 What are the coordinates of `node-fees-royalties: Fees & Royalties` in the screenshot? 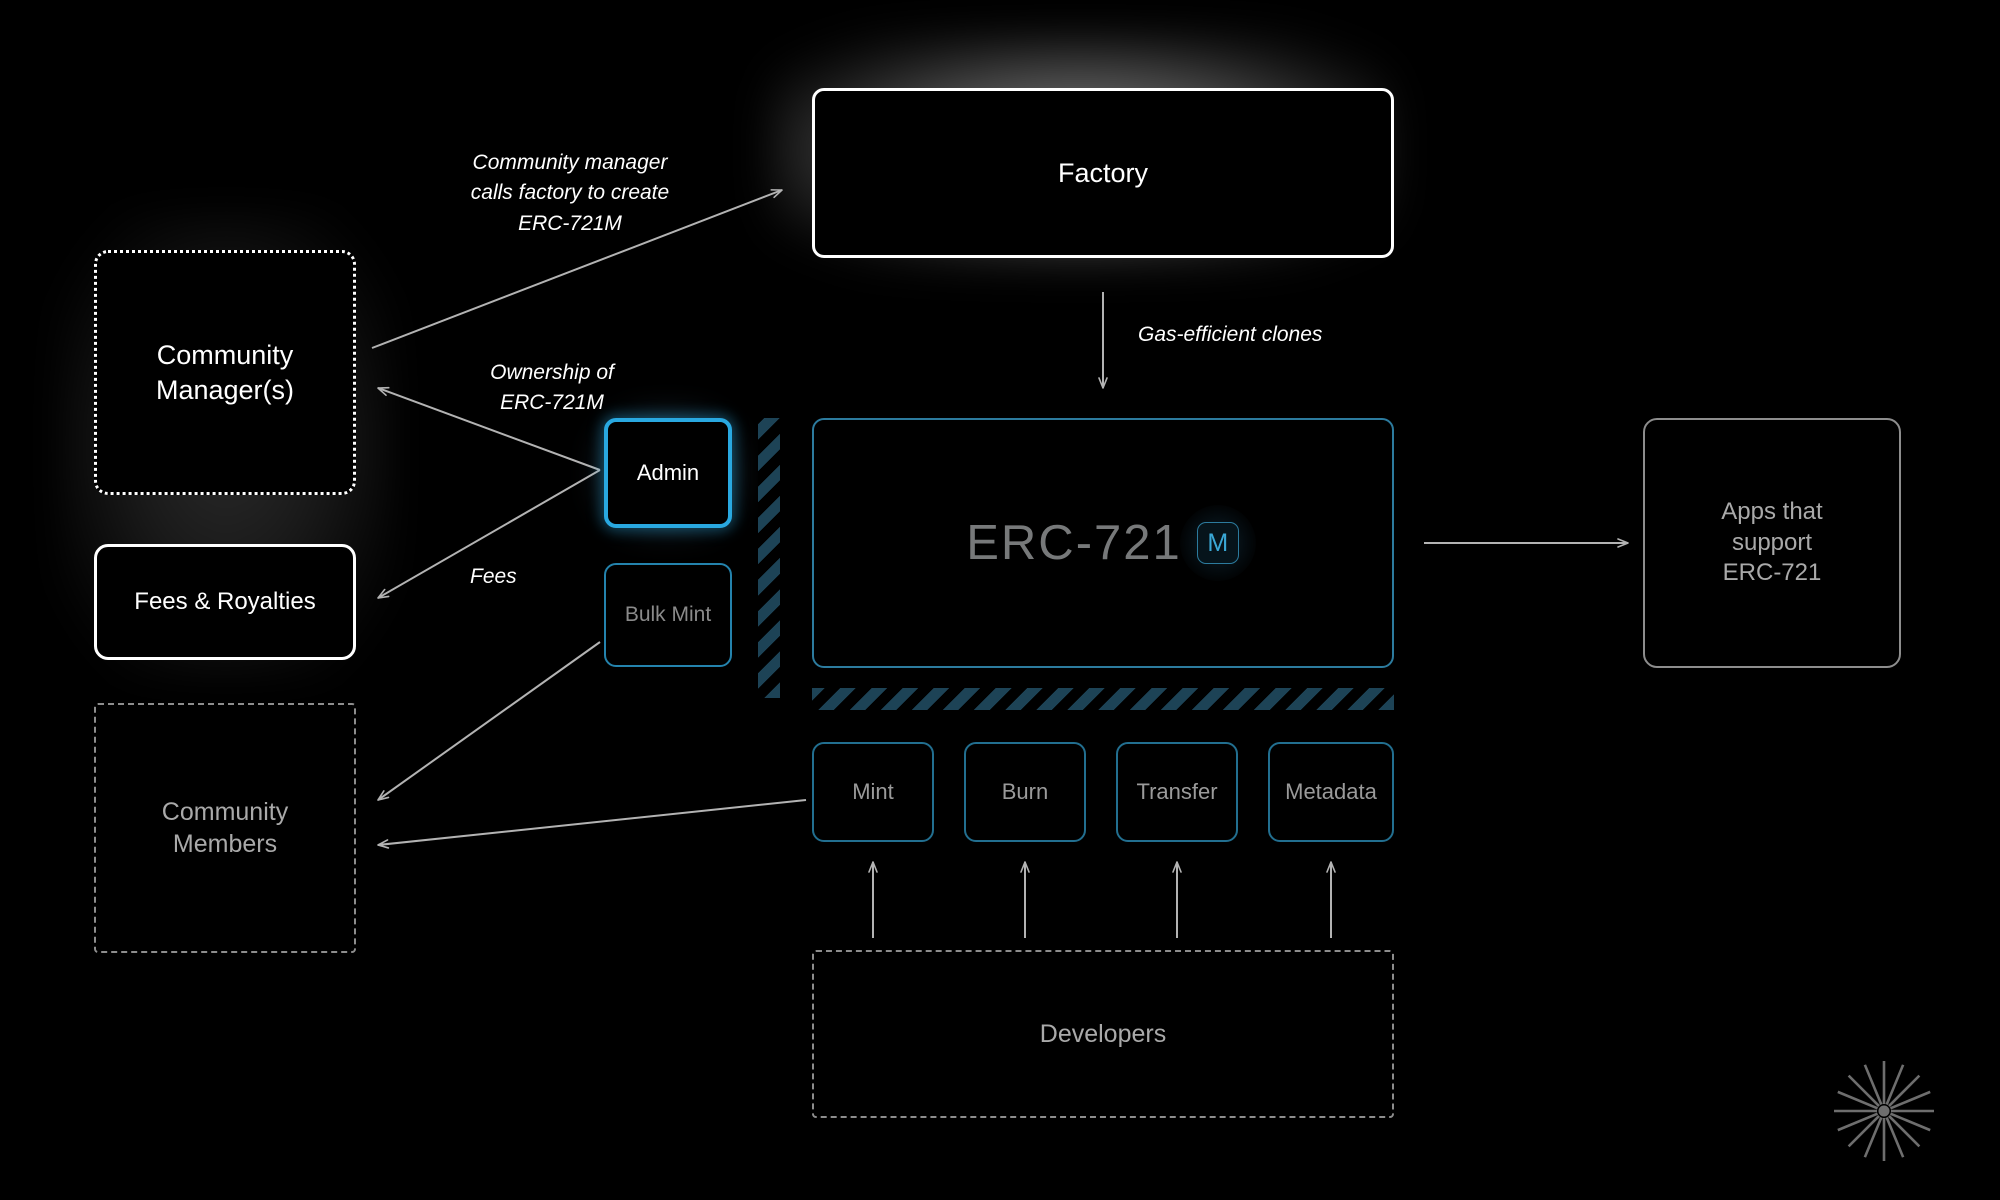 It's located at (225, 602).